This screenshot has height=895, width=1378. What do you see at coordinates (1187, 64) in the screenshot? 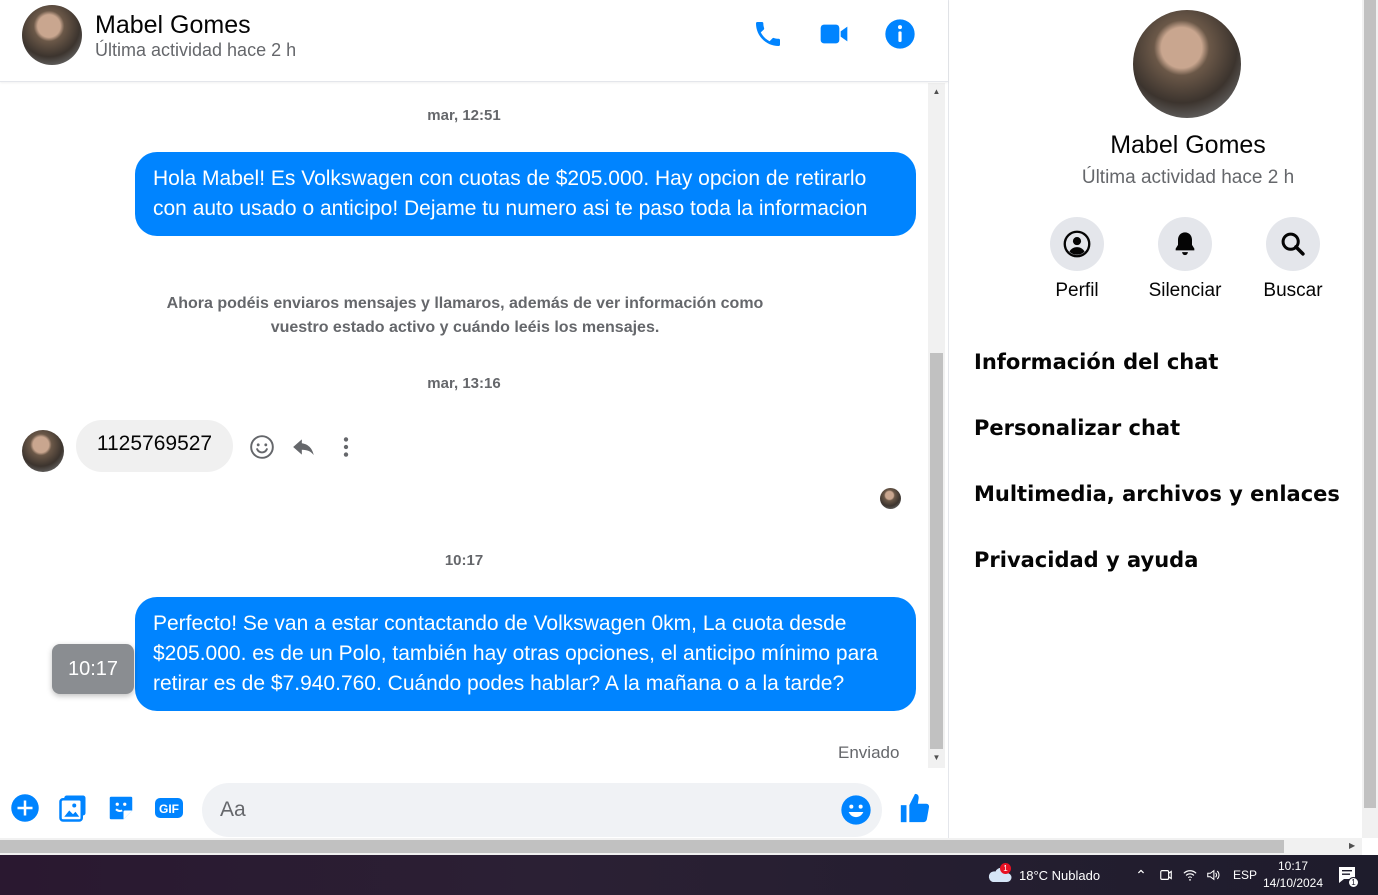
I see `profile-avatar` at bounding box center [1187, 64].